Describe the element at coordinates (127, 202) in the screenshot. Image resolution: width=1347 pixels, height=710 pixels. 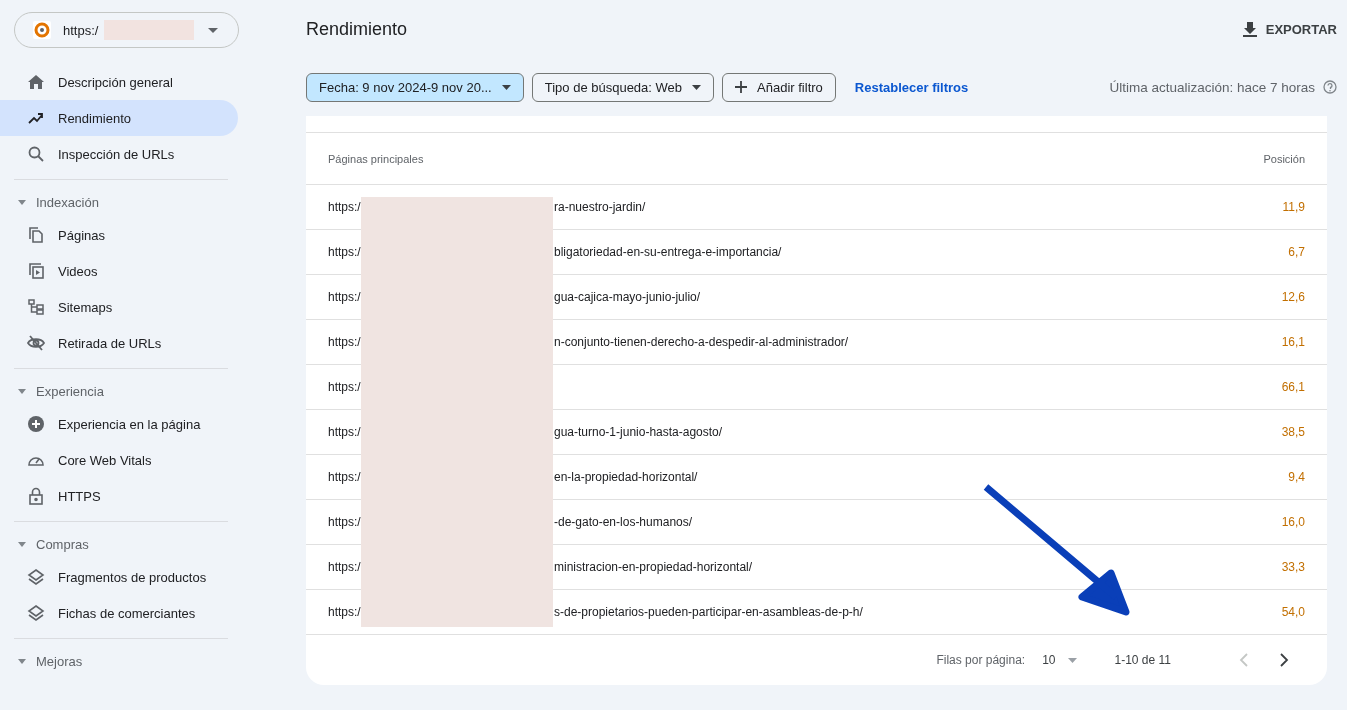
I see `section-header: Indexación` at that location.